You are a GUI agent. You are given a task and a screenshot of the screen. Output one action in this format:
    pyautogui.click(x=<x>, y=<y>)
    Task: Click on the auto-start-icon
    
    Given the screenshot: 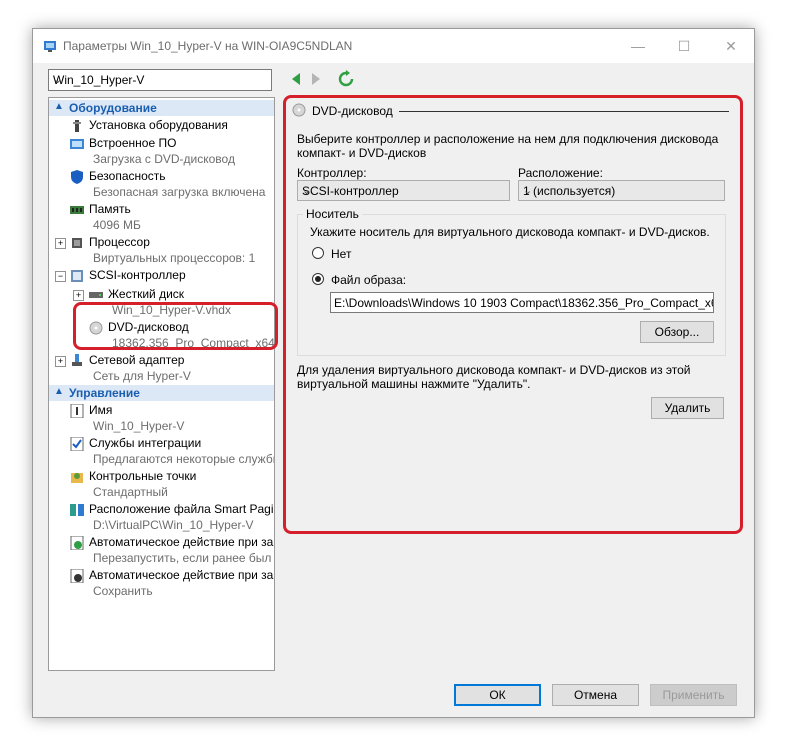 What is the action you would take?
    pyautogui.click(x=77, y=543)
    